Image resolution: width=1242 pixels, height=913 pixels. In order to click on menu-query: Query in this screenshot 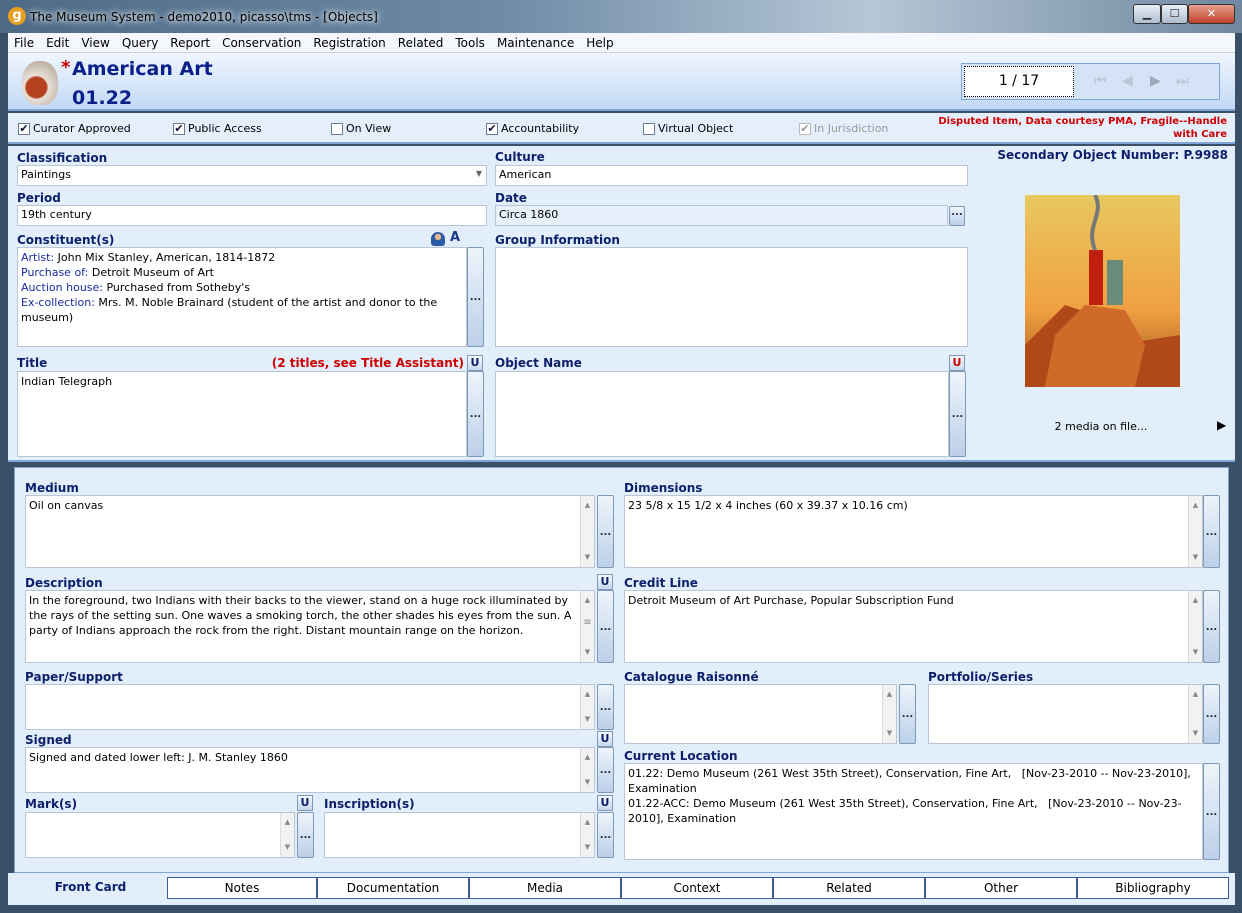, I will do `click(140, 41)`.